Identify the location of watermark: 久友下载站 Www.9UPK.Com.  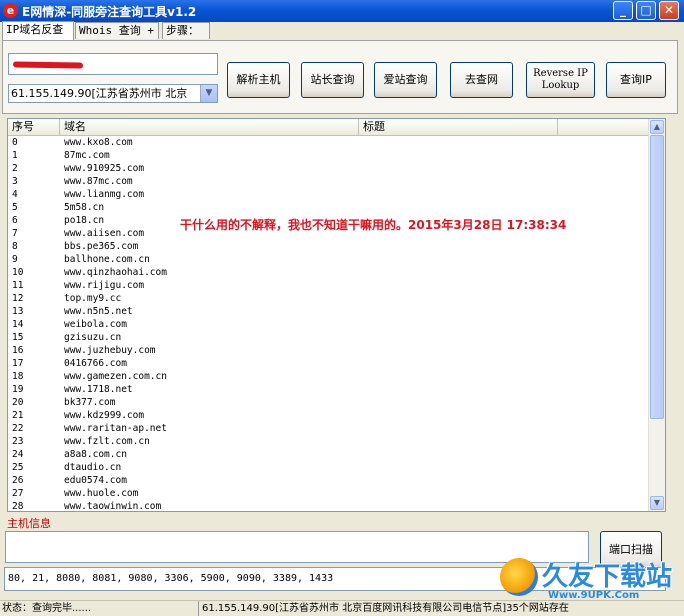
(591, 580).